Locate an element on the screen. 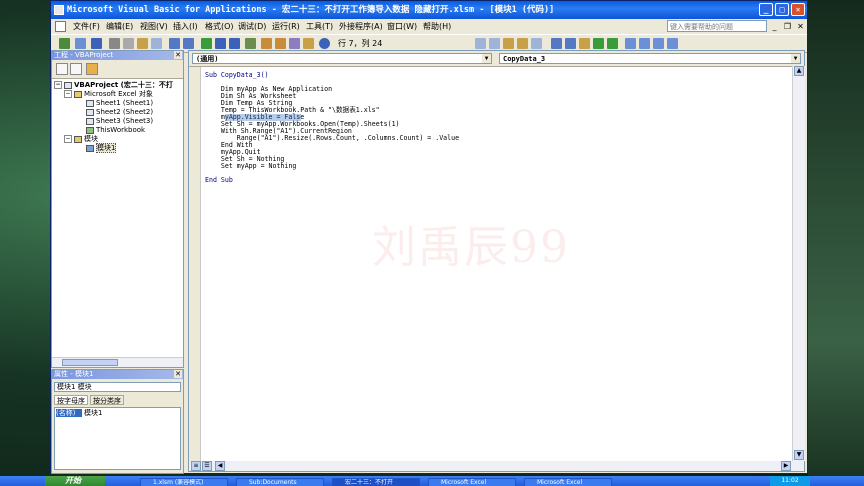 The image size is (864, 486). next-bookmark-icon is located at coordinates (644, 43).